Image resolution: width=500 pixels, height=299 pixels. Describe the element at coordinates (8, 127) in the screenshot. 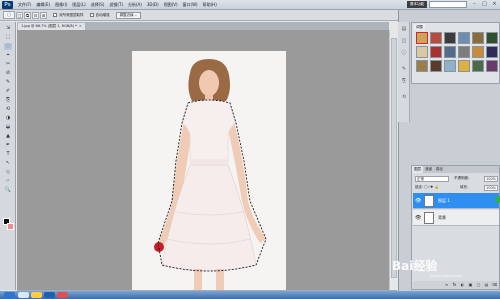

I see `gradient-tool-icon: ◒` at that location.